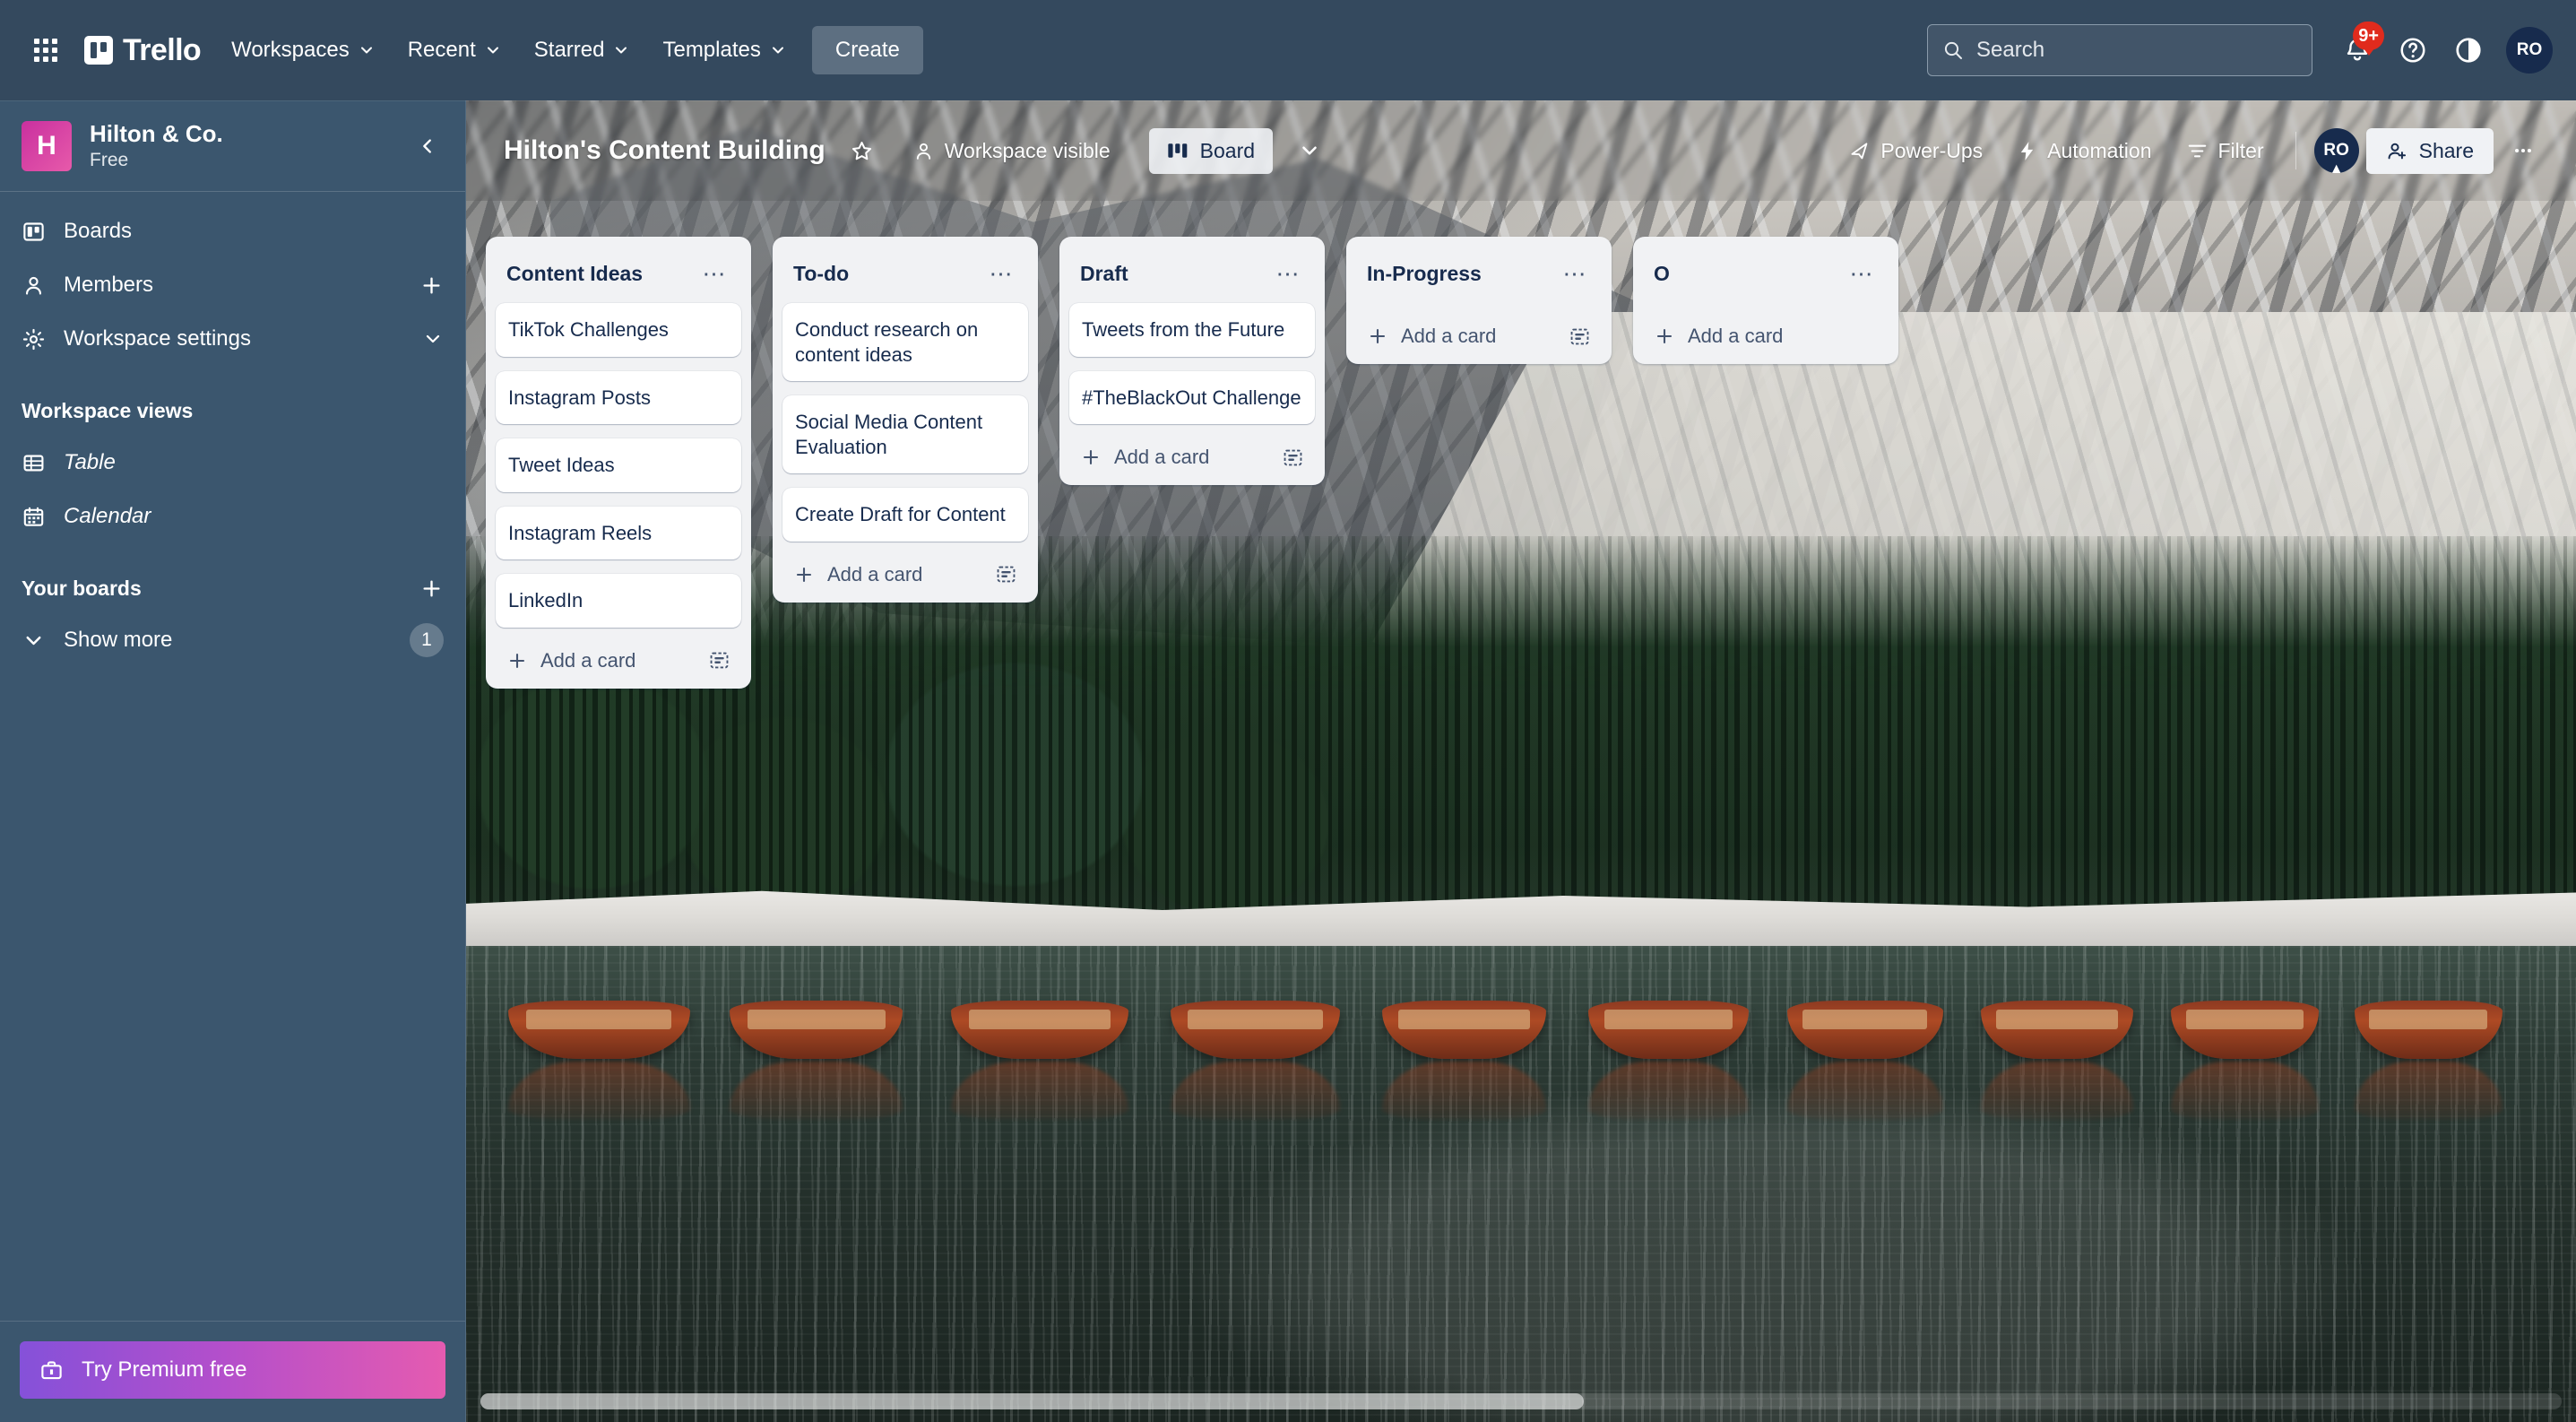  I want to click on add-member-button, so click(431, 285).